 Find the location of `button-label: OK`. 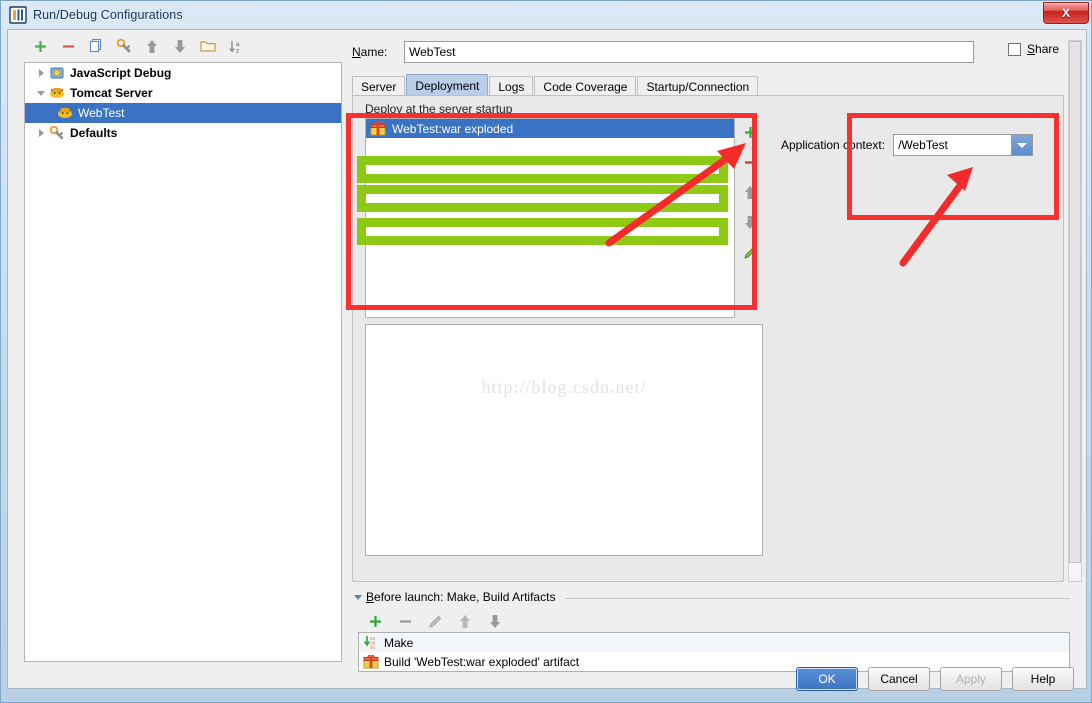

button-label: OK is located at coordinates (827, 679).